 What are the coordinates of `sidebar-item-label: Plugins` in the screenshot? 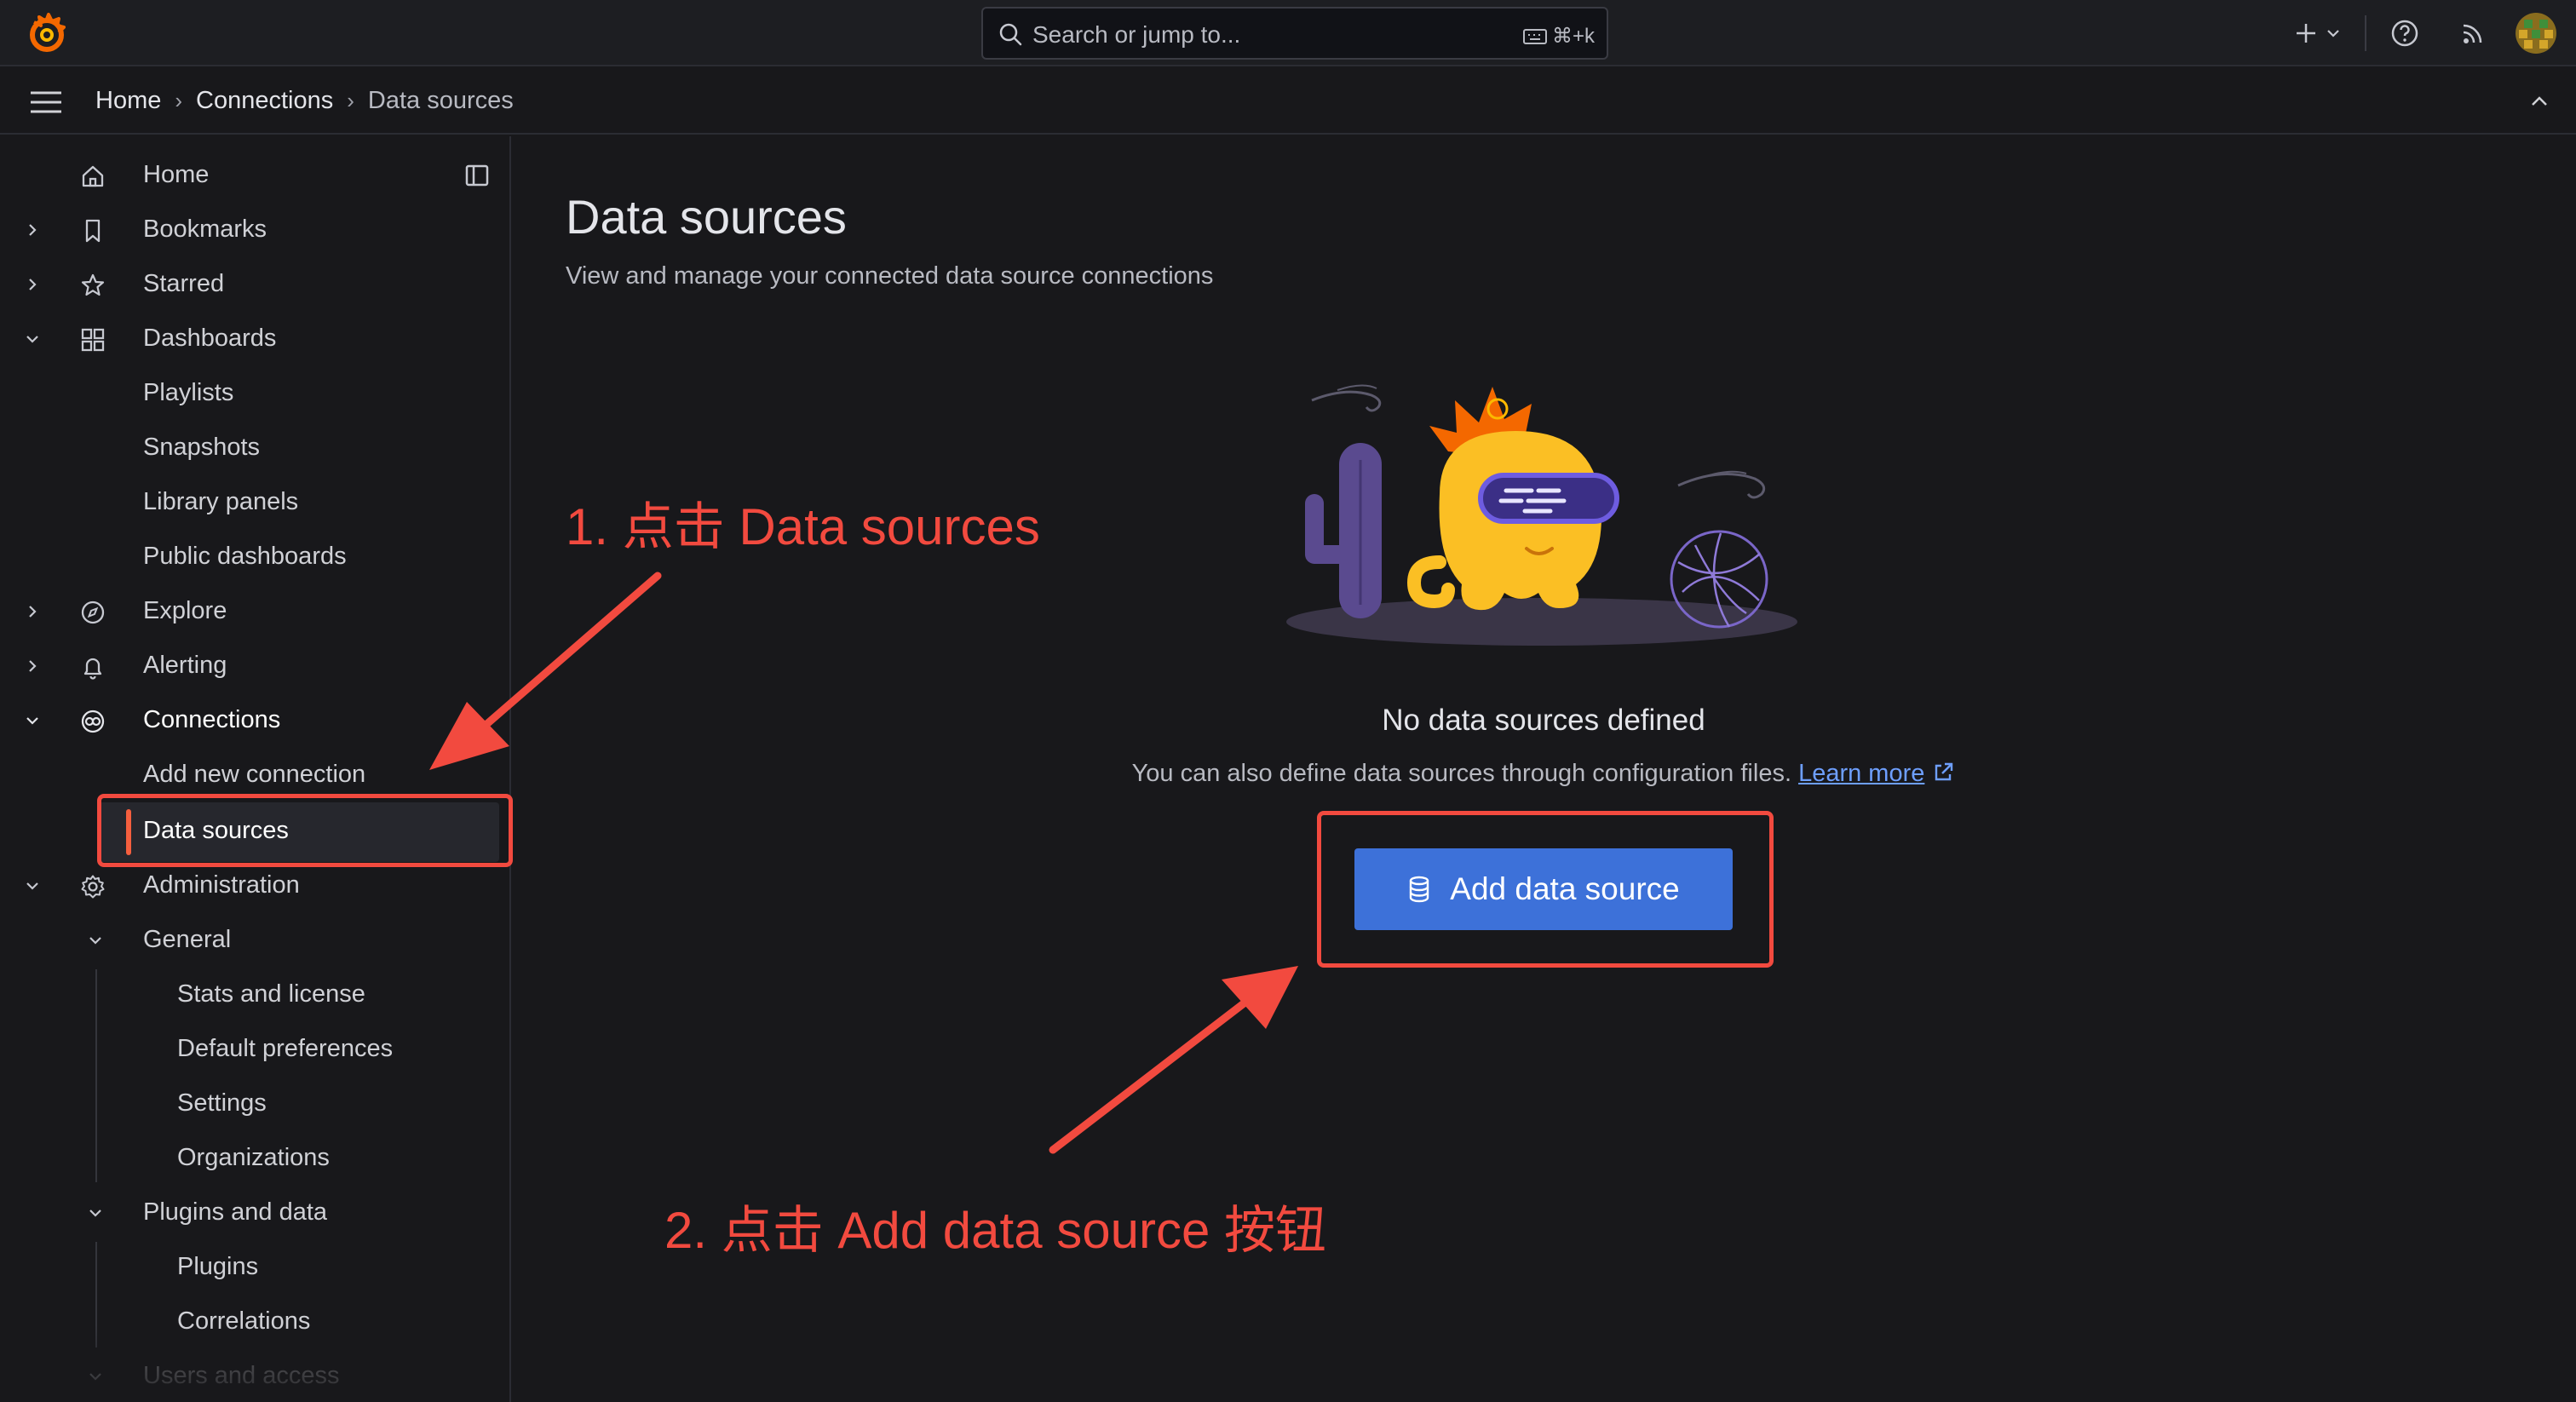 It's located at (218, 1266).